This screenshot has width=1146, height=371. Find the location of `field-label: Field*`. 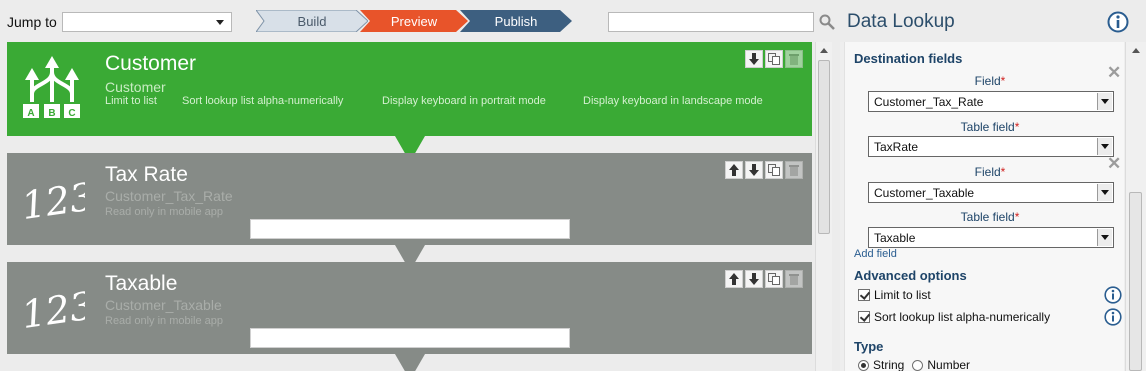

field-label: Field* is located at coordinates (990, 172).